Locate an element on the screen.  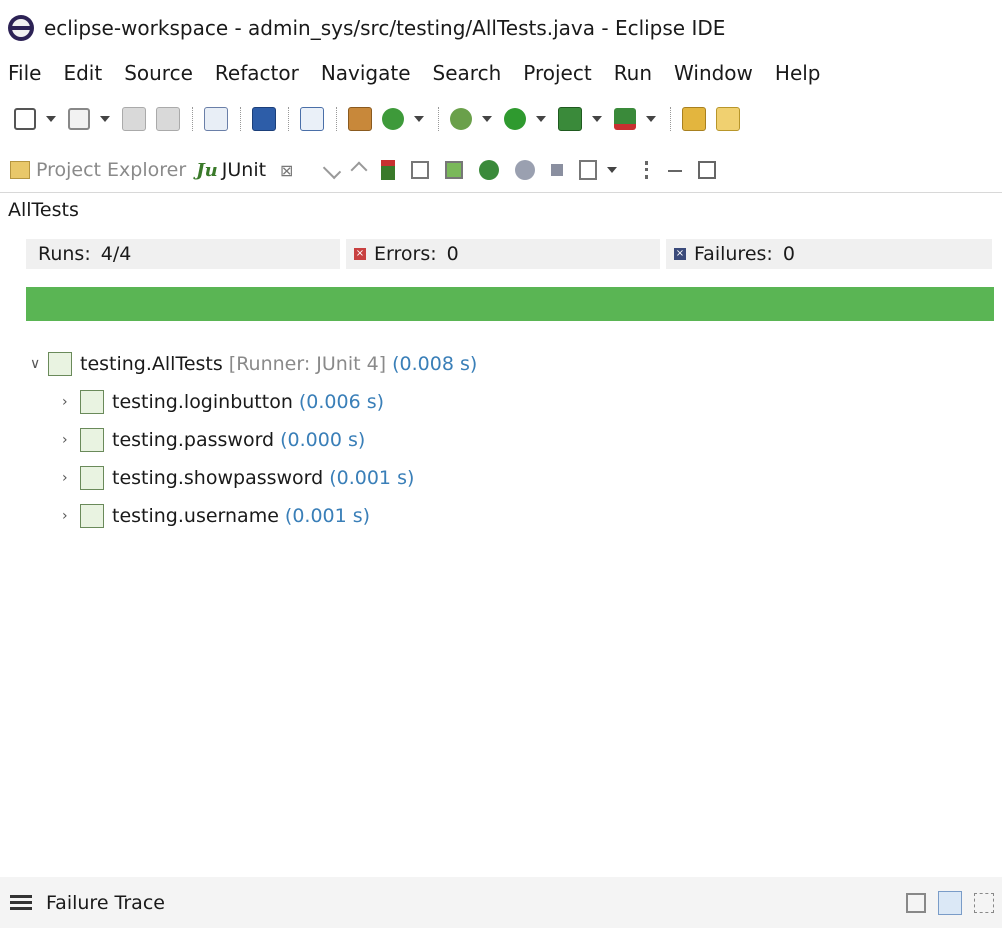
external-tools-dropdown-icon is located at coordinates (651, 119).